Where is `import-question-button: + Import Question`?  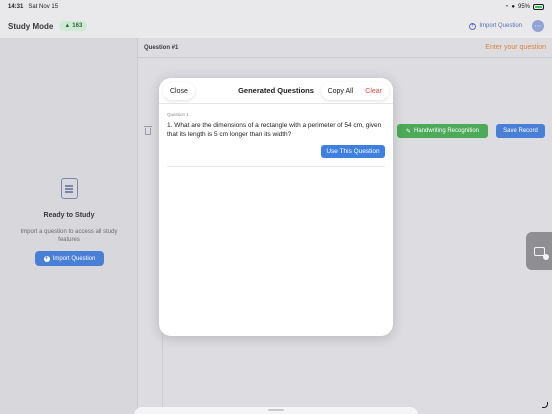 import-question-button: + Import Question is located at coordinates (69, 258).